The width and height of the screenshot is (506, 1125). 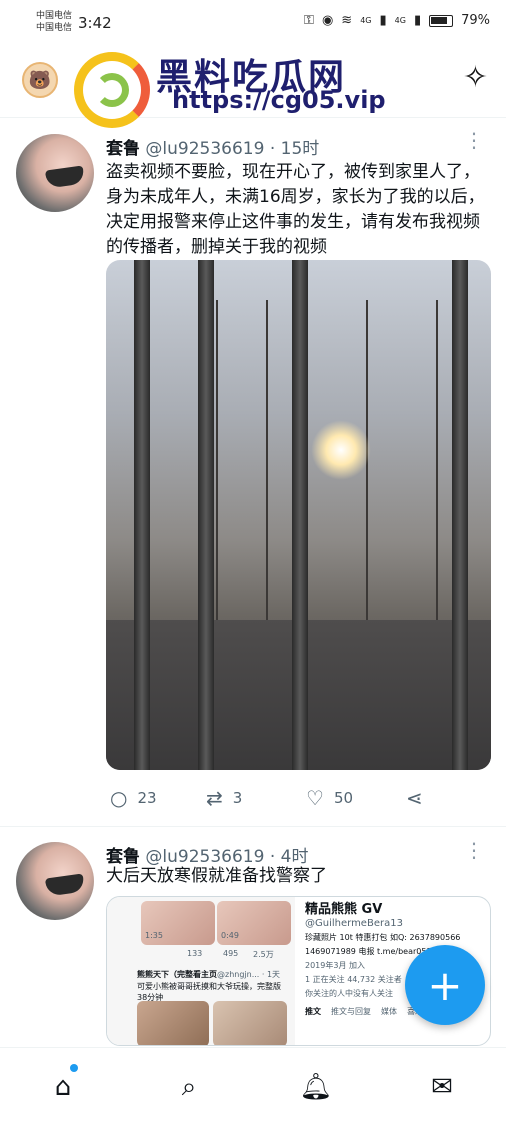 What do you see at coordinates (112, 90) in the screenshot?
I see `watermark-logo` at bounding box center [112, 90].